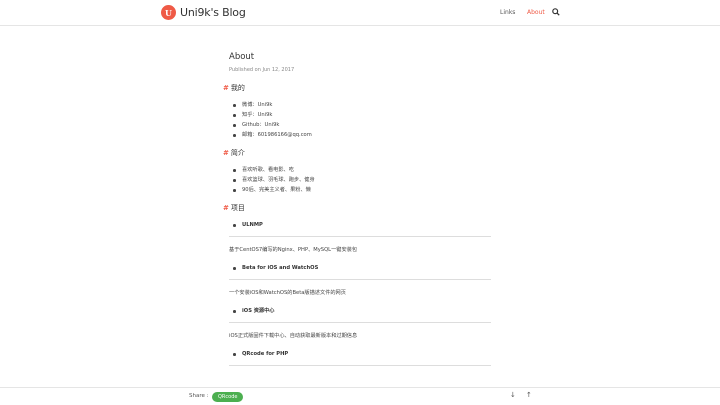 This screenshot has height=405, width=720. Describe the element at coordinates (237, 153) in the screenshot. I see `heading-text: 简介` at that location.